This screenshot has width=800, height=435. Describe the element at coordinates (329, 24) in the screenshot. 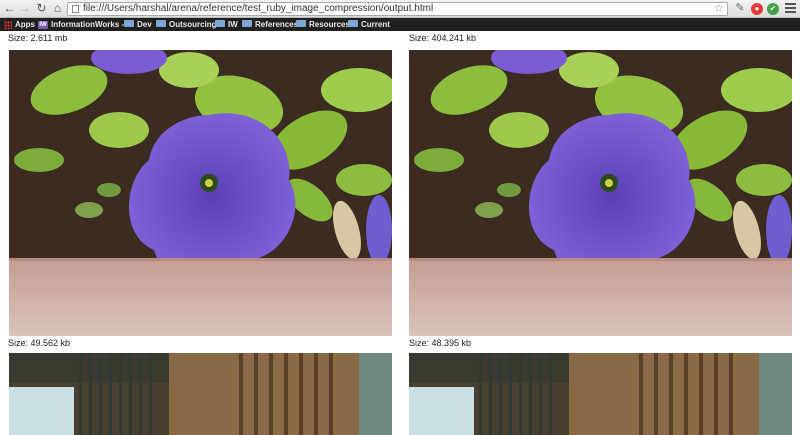

I see `bookmark-label: Resources` at that location.